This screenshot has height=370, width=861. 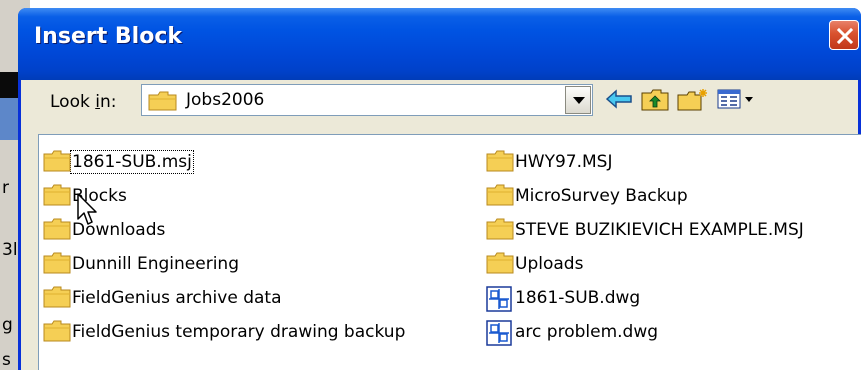 What do you see at coordinates (430, 4) in the screenshot?
I see `screen-background` at bounding box center [430, 4].